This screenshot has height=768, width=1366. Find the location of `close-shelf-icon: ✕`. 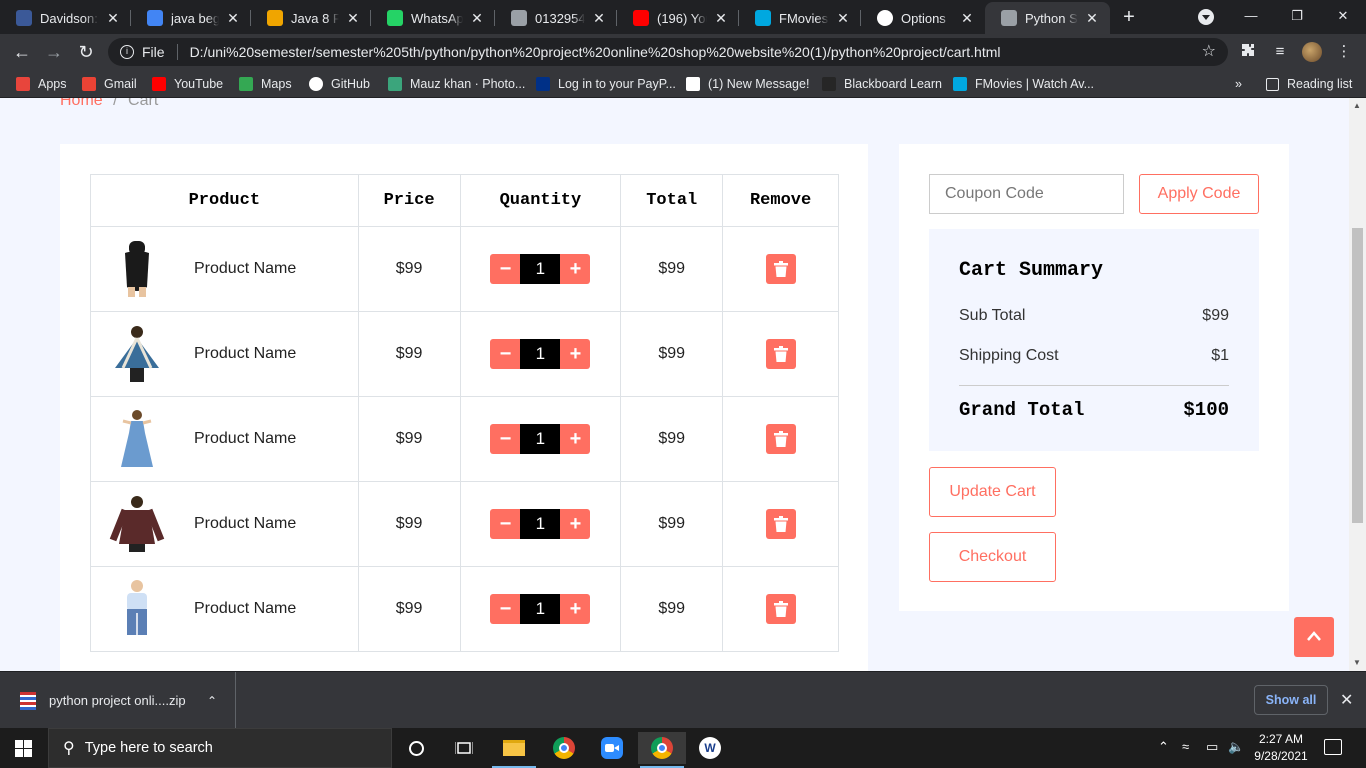

close-shelf-icon: ✕ is located at coordinates (1346, 700).